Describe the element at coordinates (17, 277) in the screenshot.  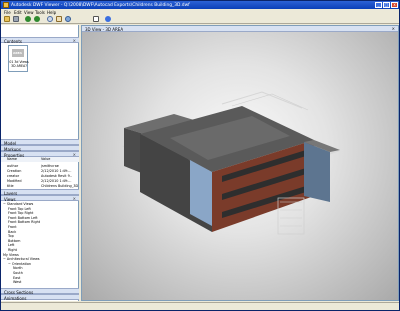
I see `views-tree-item-label: East` at that location.